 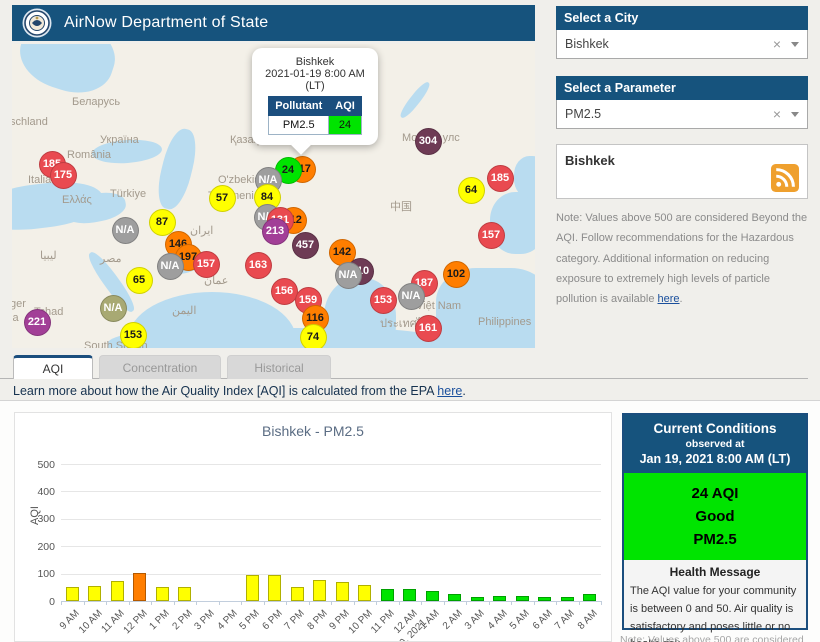 I want to click on tab-concentration: Concentration, so click(x=160, y=367).